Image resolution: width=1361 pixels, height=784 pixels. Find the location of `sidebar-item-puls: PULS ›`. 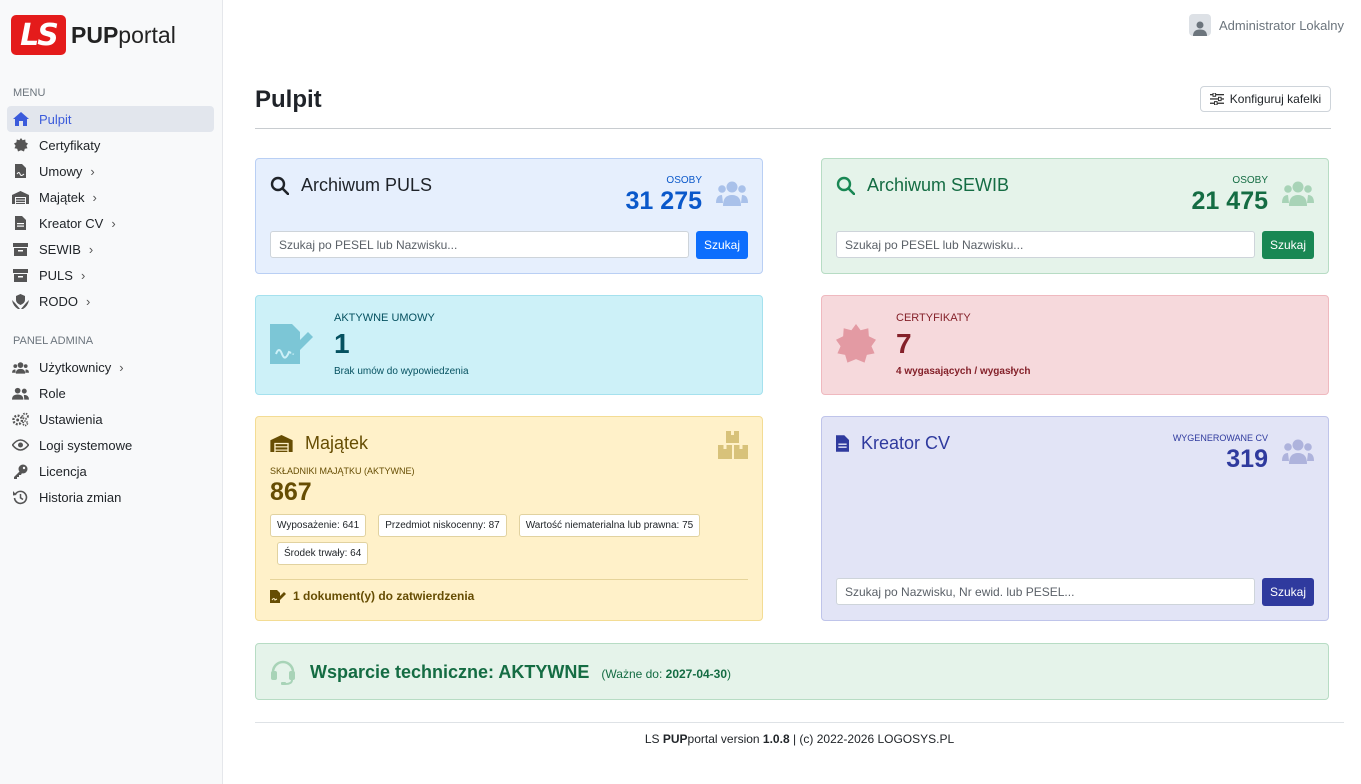

sidebar-item-puls: PULS › is located at coordinates (110, 275).